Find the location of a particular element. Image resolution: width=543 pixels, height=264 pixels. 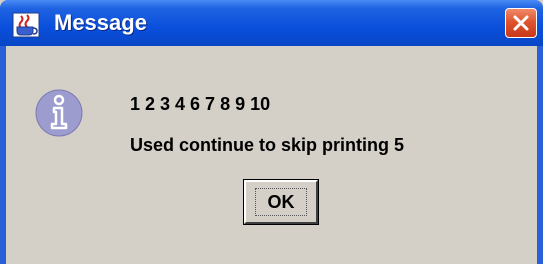

message-numbers: 1 2 3 4 6 7 8 9 10 is located at coordinates (200, 104).